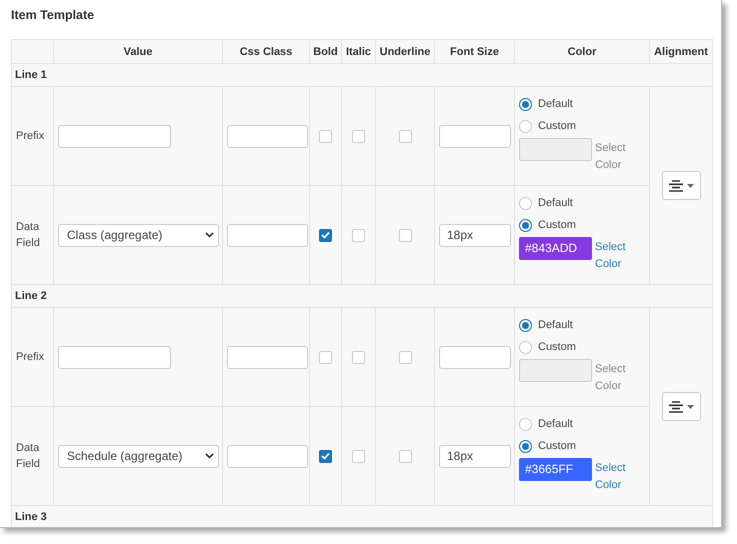 The image size is (737, 544). I want to click on section-title: Item Template, so click(53, 16).